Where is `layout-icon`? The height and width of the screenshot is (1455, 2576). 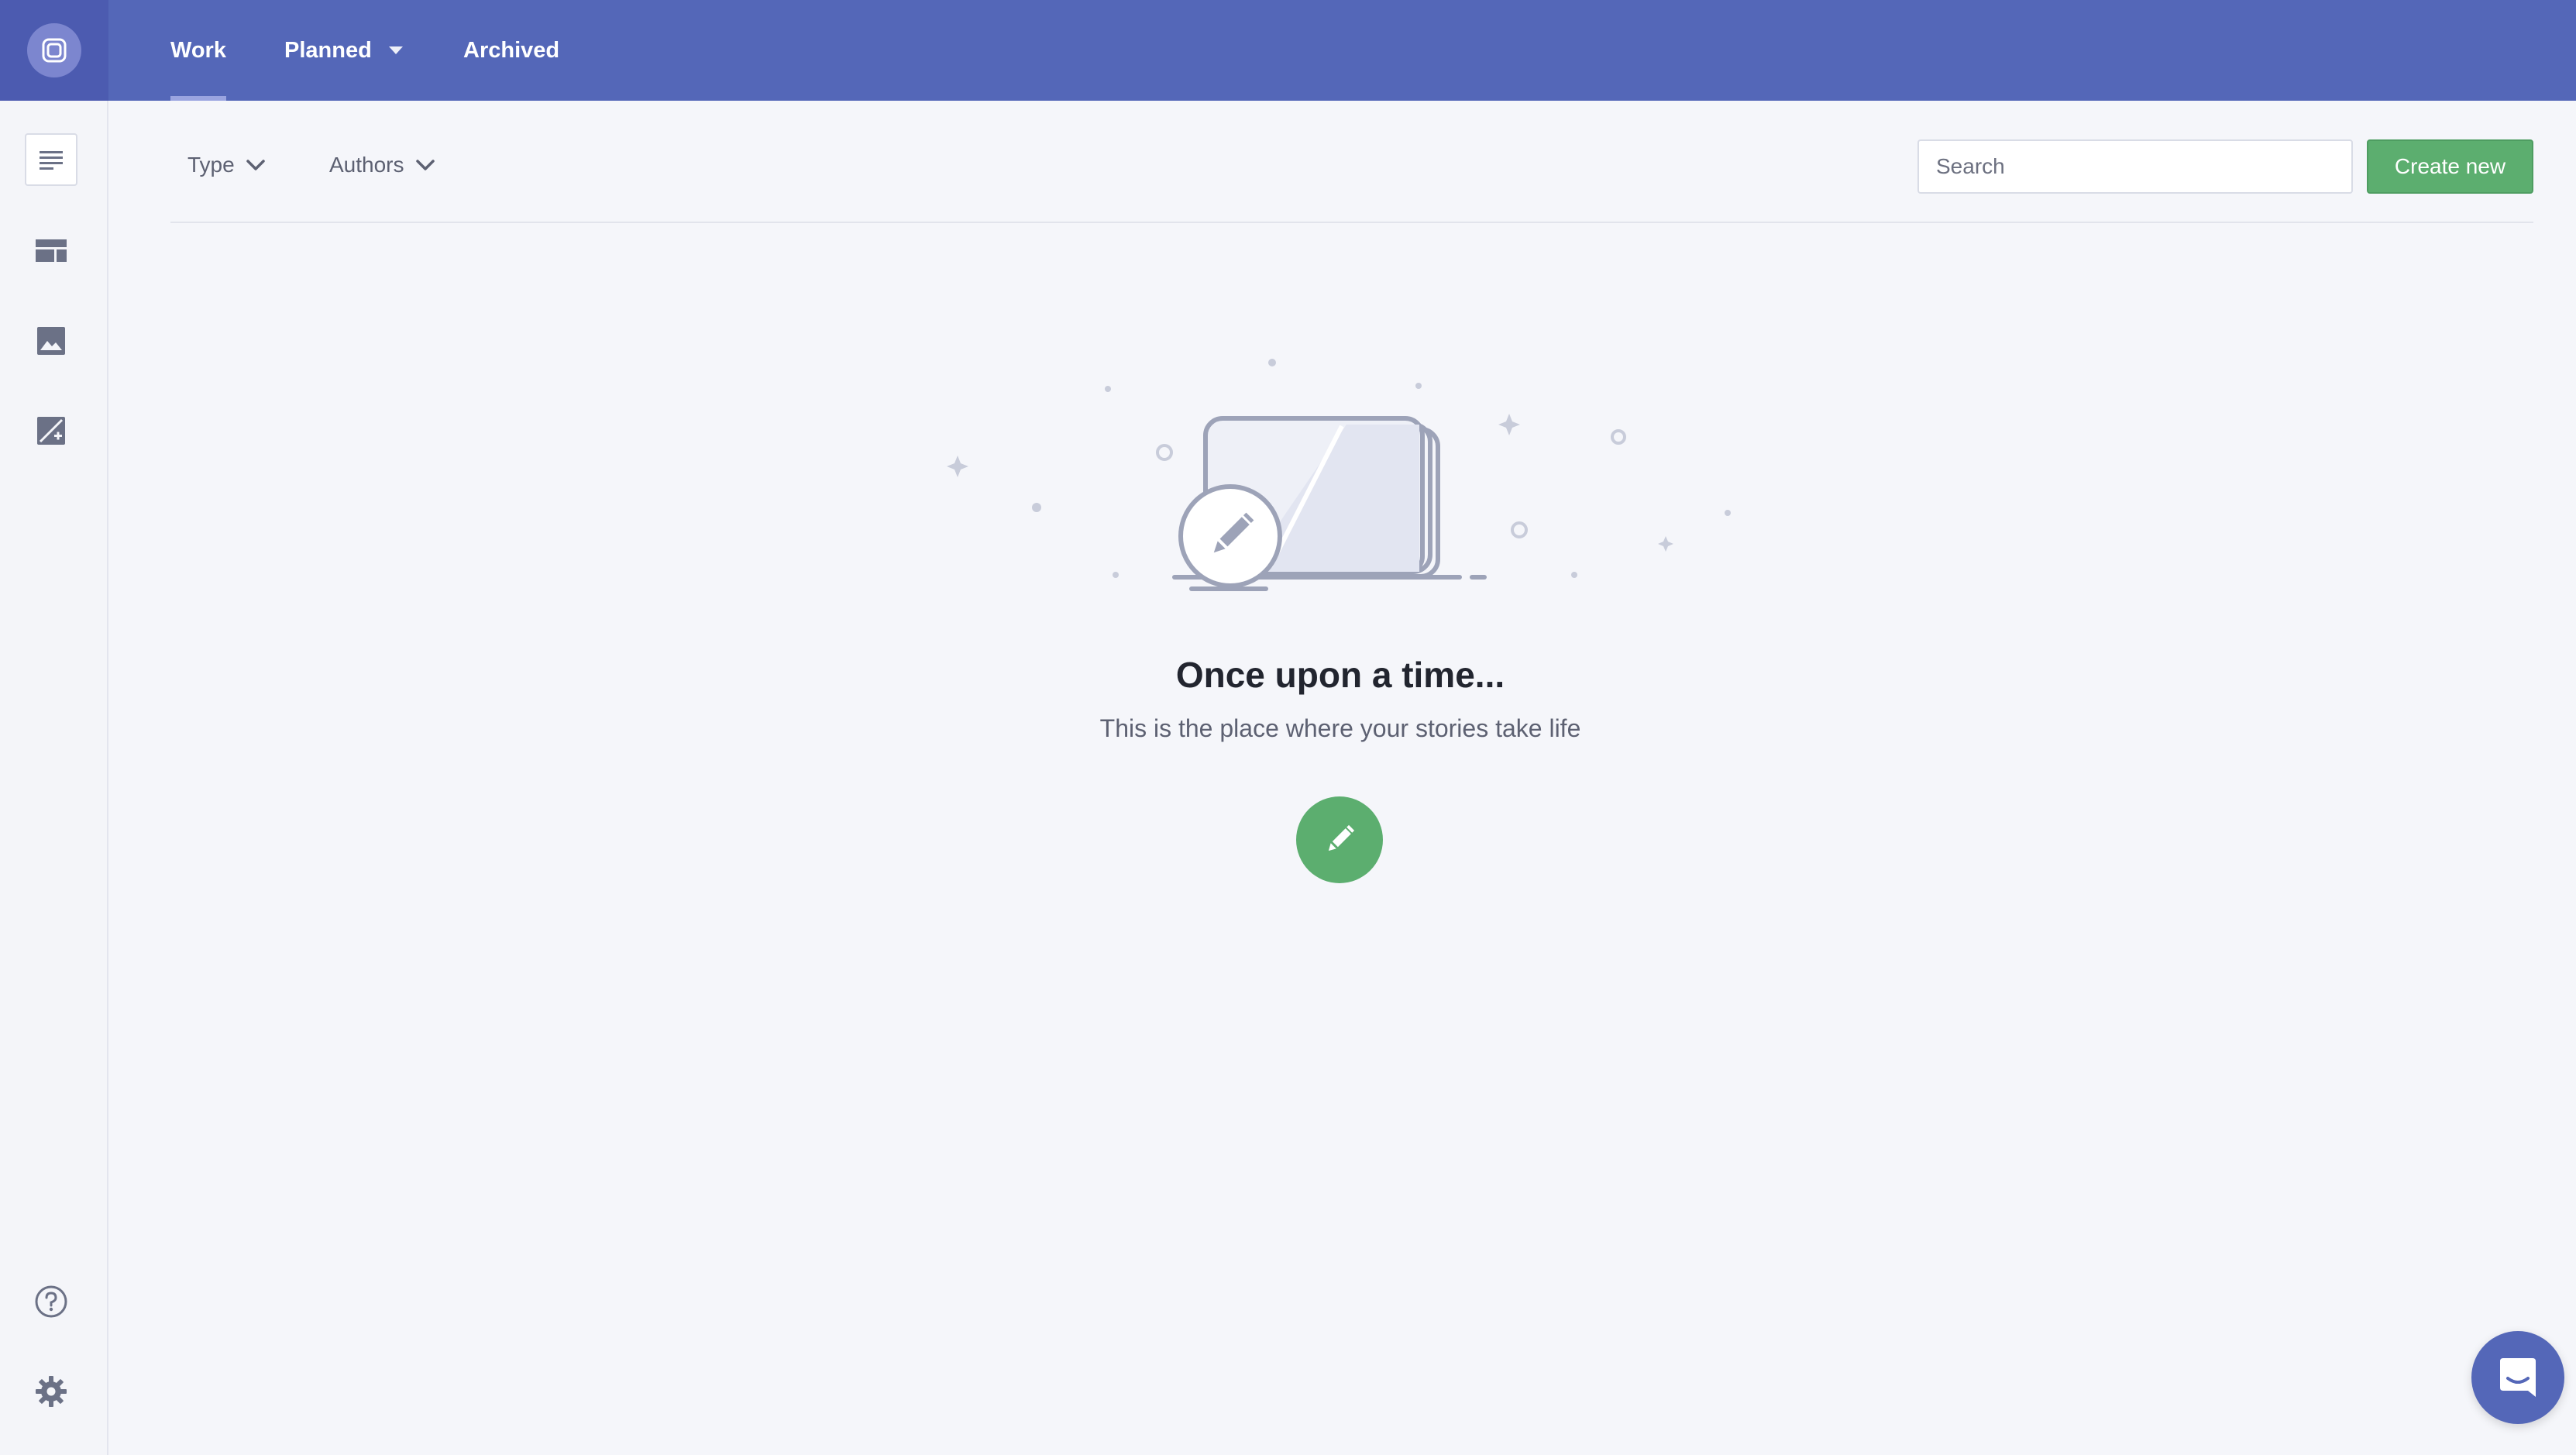
layout-icon is located at coordinates (51, 251).